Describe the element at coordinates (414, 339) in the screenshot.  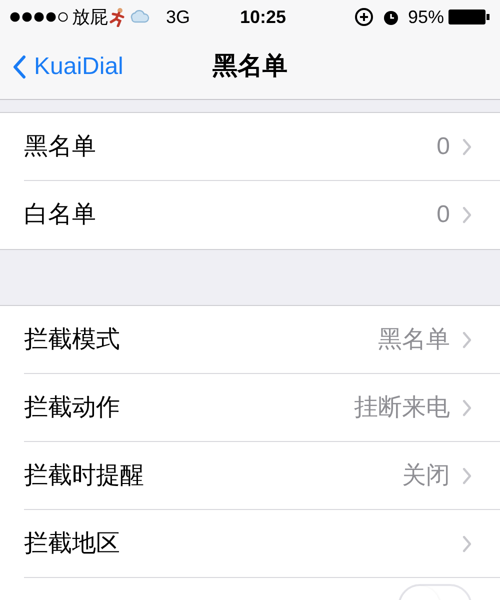
I see `row-value: 黑名单` at that location.